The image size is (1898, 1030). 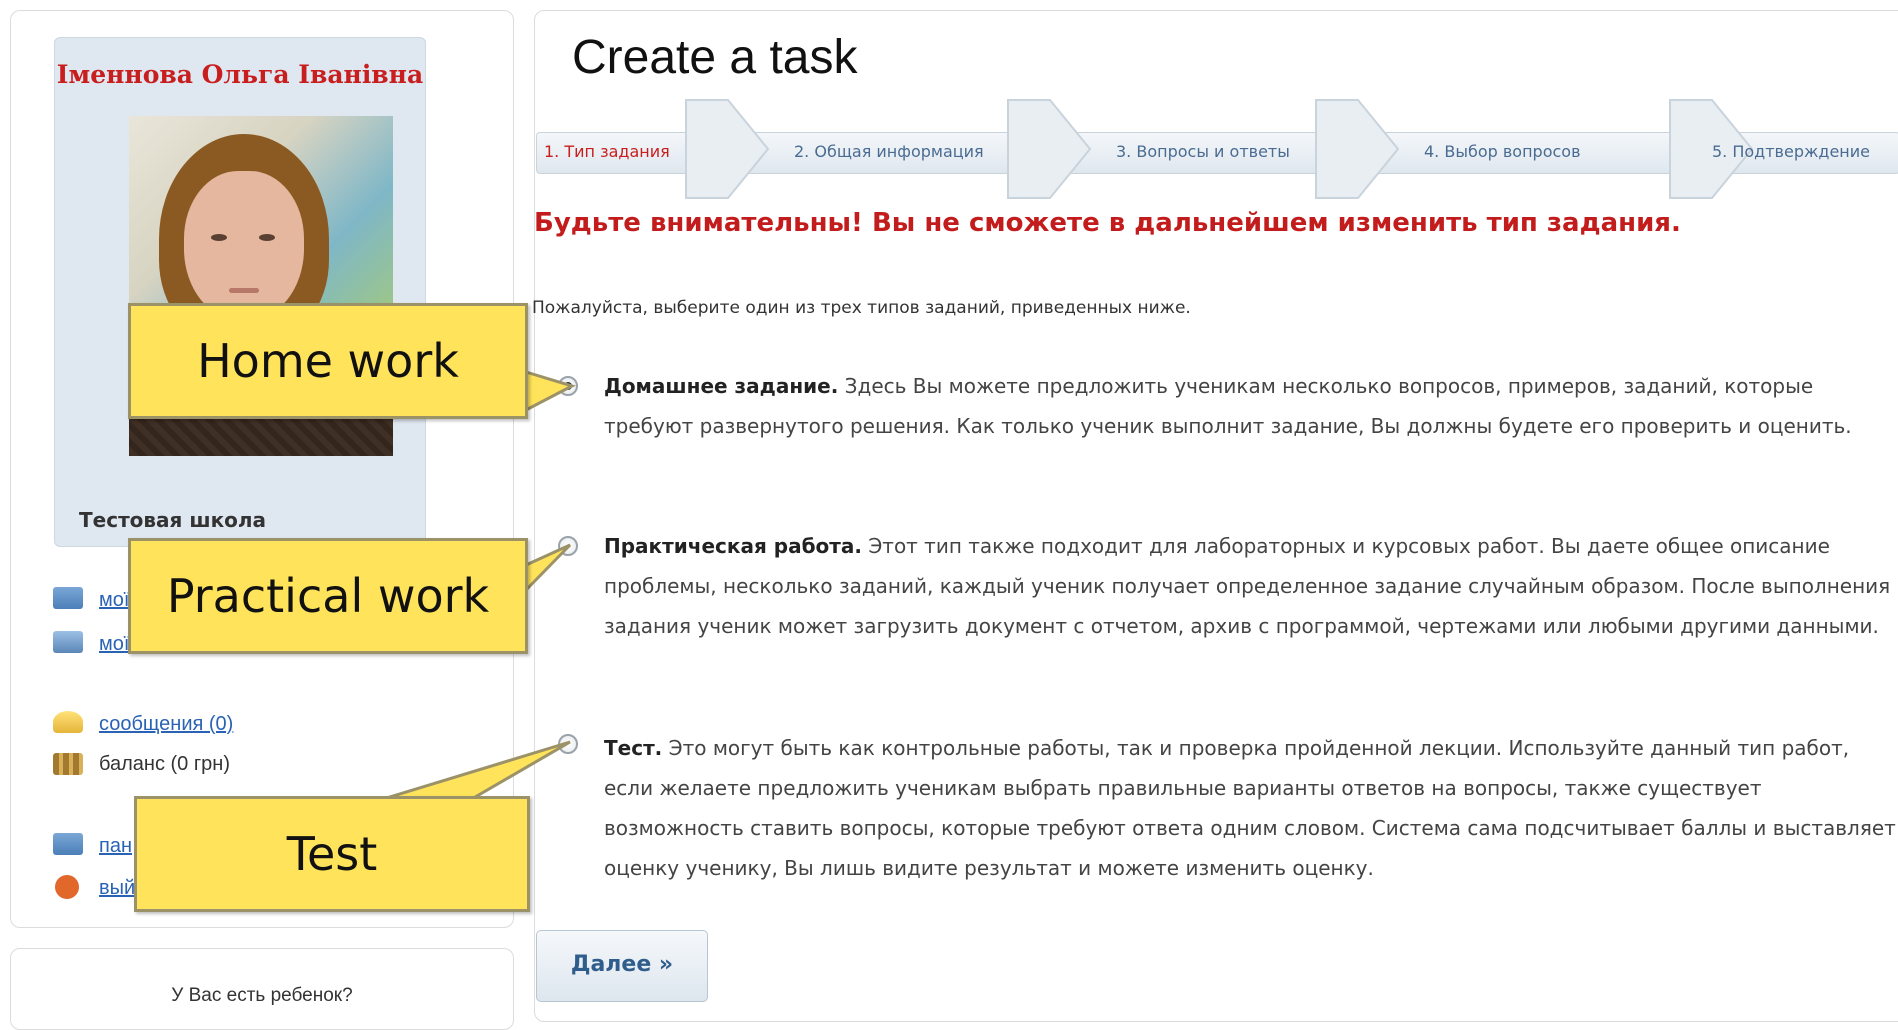 I want to click on profile-icon, so click(x=68, y=598).